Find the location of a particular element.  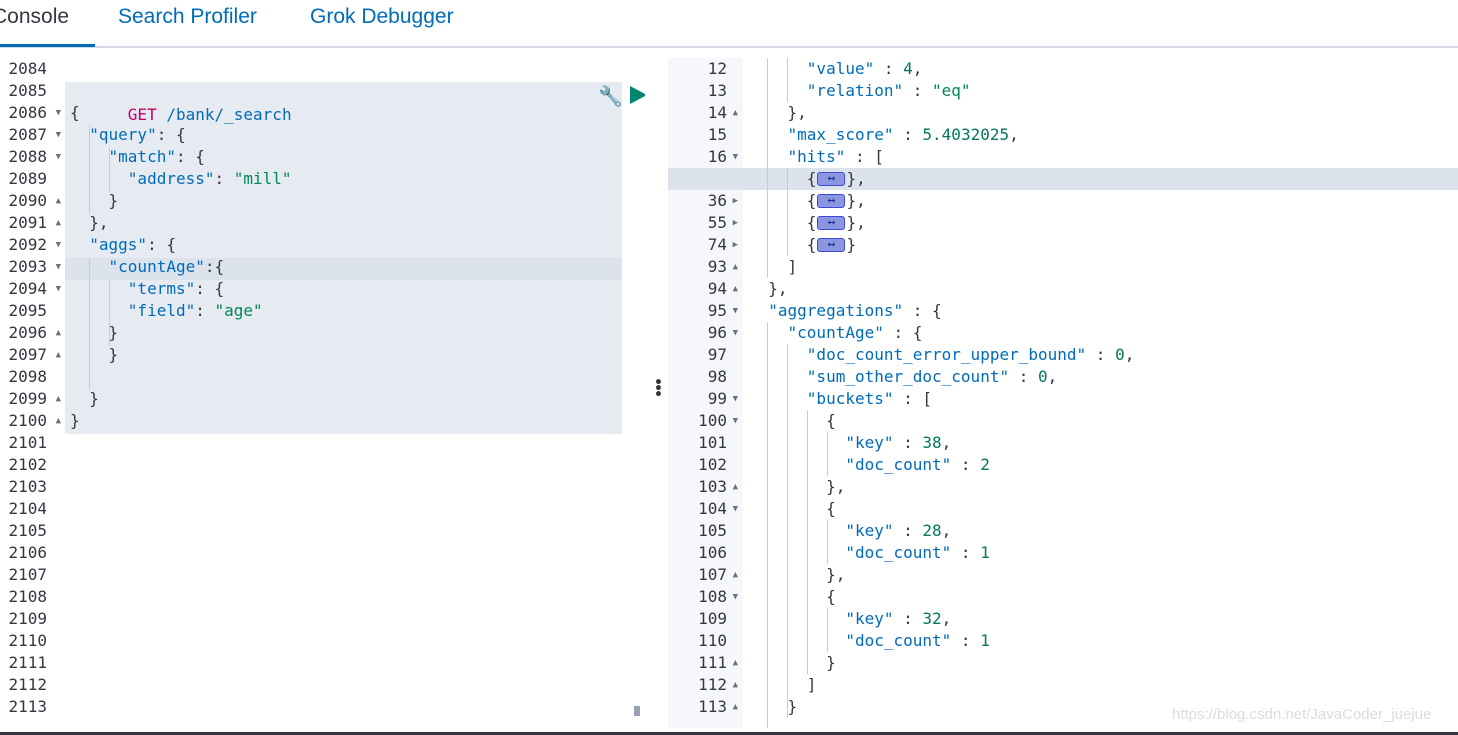

line-number: 2108 is located at coordinates (32, 597).